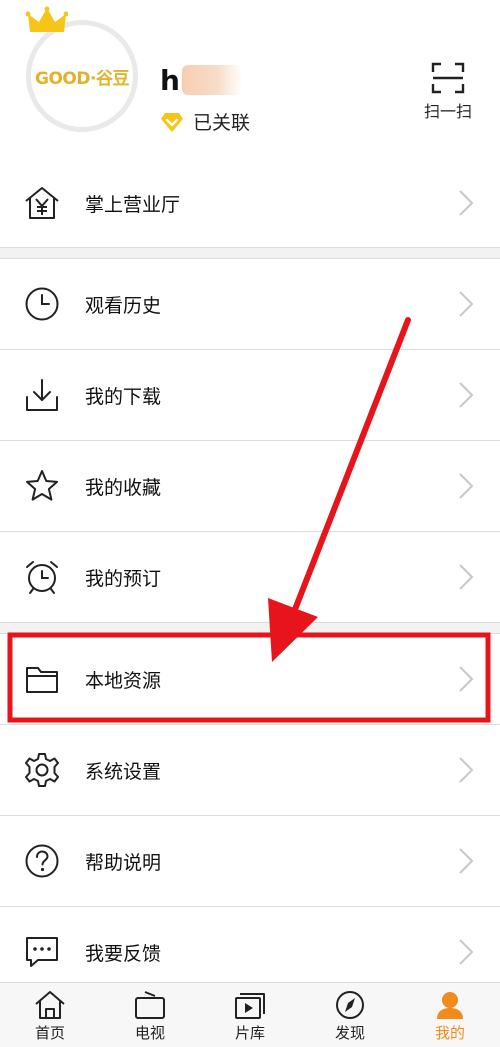 The height and width of the screenshot is (1047, 500). I want to click on username: h, so click(201, 80).